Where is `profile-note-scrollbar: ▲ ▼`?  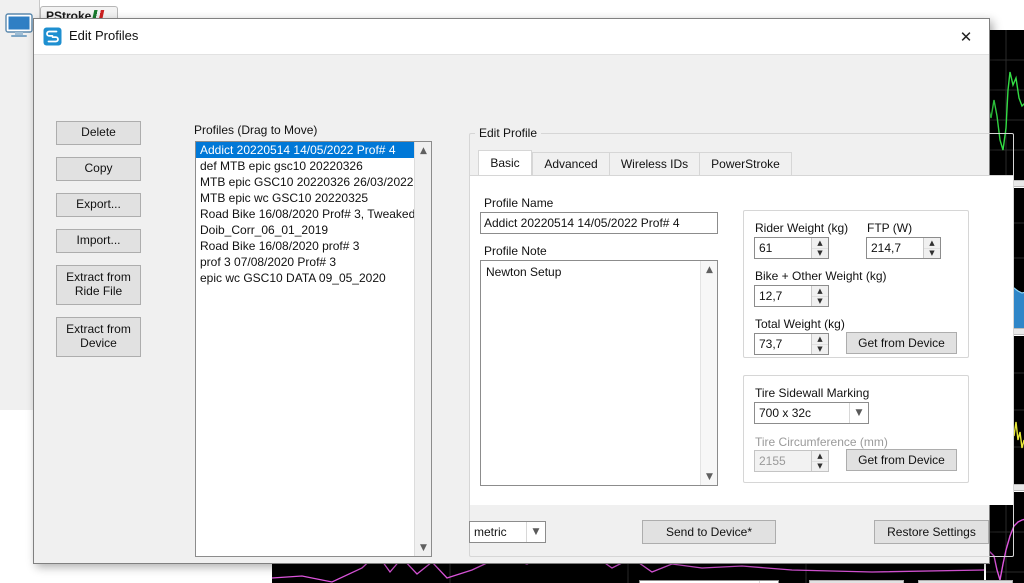
profile-note-scrollbar: ▲ ▼ is located at coordinates (708, 373).